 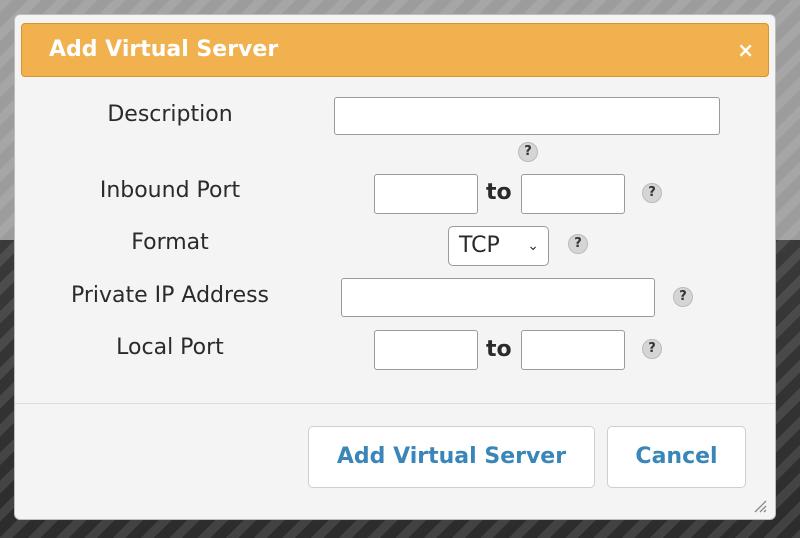 I want to click on local-port-help-icon: ?, so click(x=652, y=349).